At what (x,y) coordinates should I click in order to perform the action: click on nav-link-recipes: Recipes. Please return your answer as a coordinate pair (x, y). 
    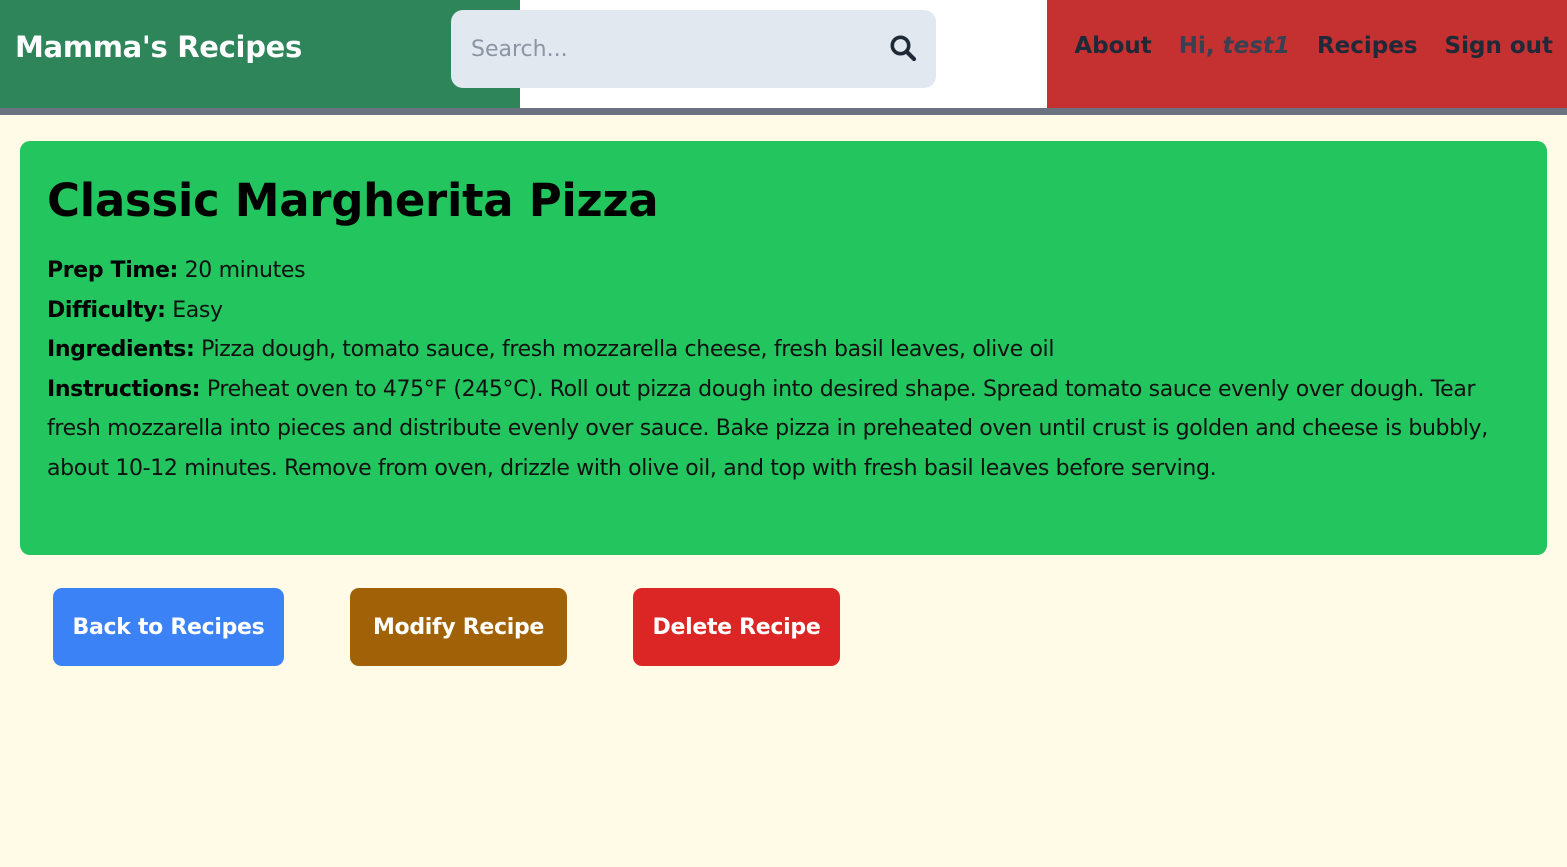
    Looking at the image, I should click on (1367, 46).